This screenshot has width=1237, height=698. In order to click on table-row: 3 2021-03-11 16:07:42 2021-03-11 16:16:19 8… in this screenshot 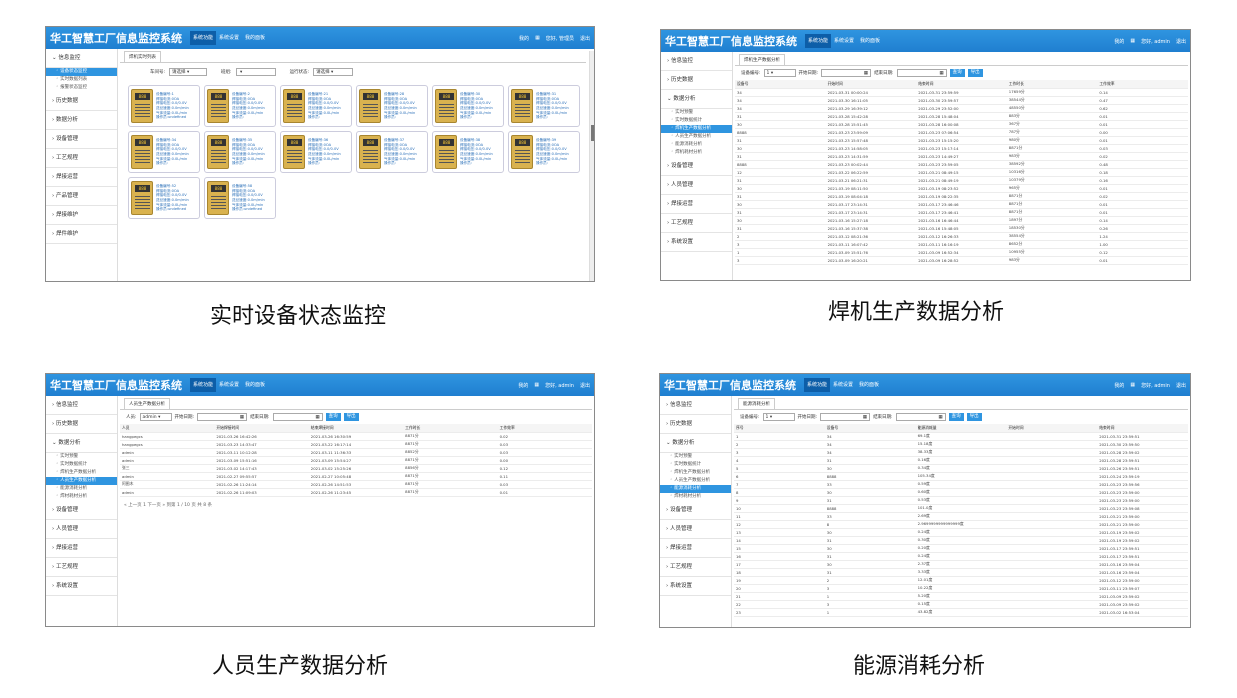, I will do `click(961, 244)`.